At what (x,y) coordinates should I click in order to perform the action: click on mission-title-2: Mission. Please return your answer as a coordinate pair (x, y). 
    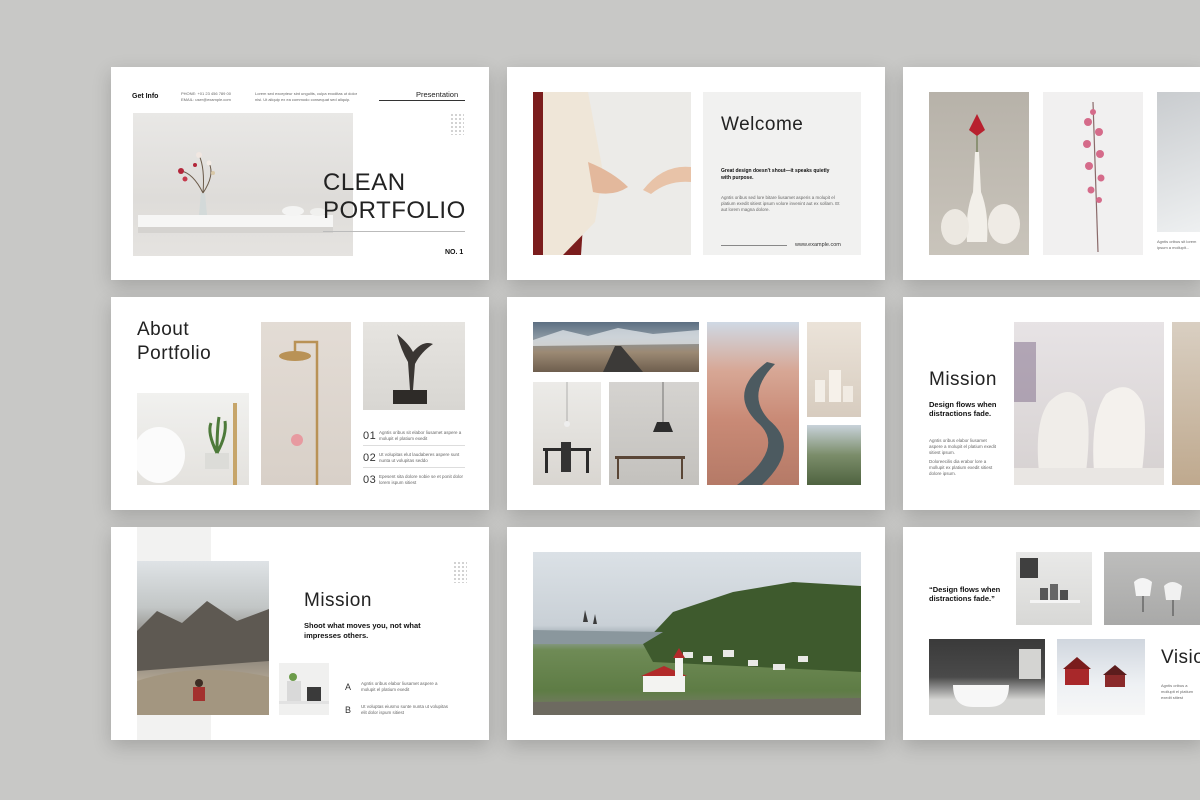
    Looking at the image, I should click on (338, 600).